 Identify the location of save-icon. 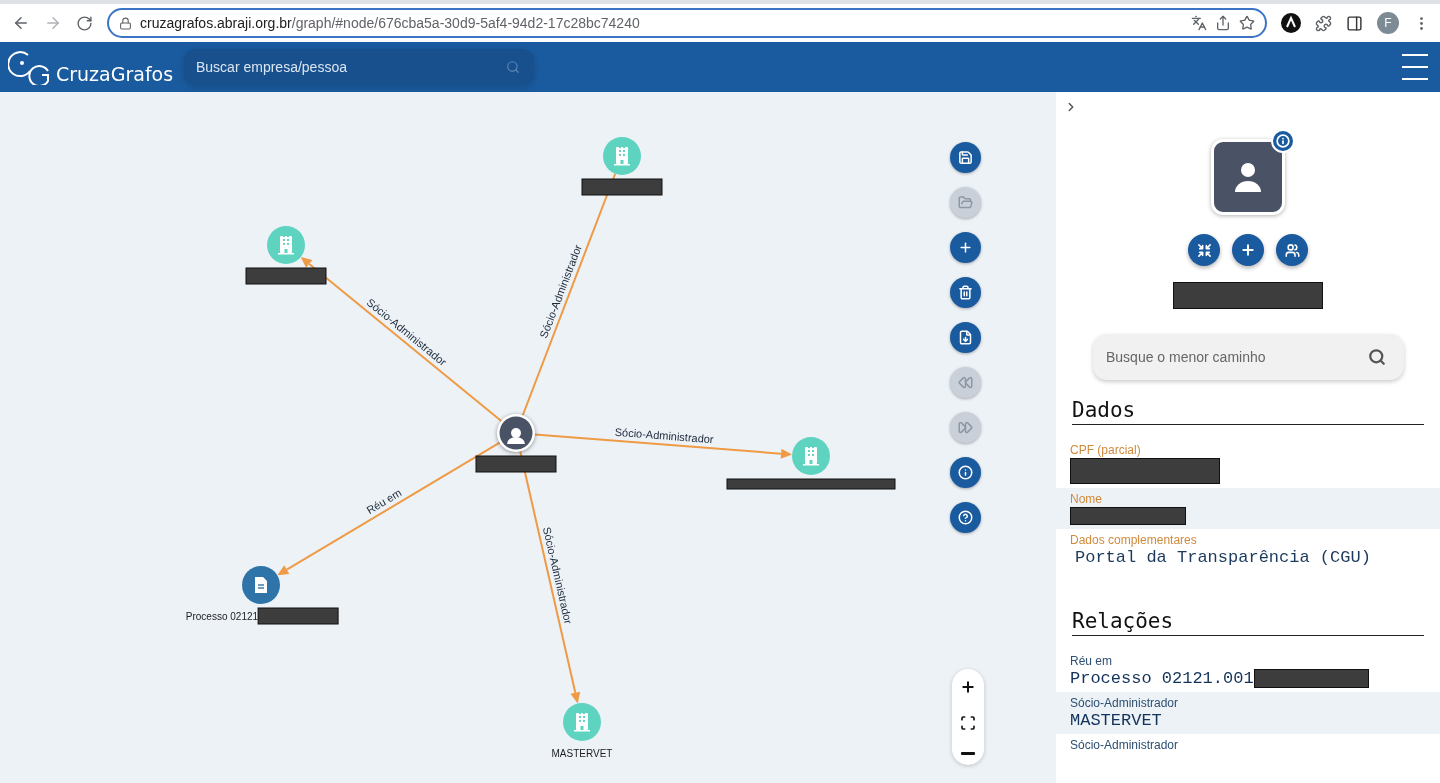
(965, 157).